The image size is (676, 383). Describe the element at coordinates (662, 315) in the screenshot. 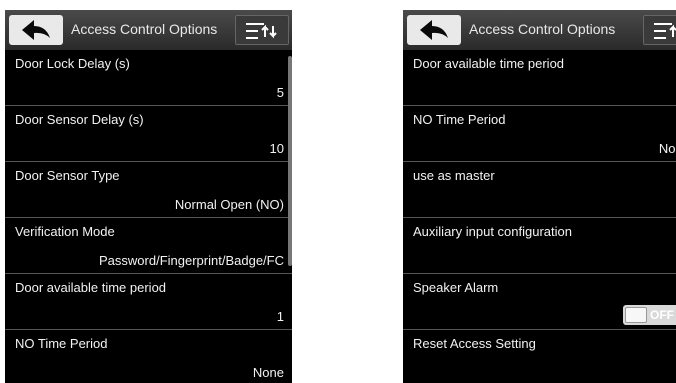

I see `toggle-state-text: OFF` at that location.